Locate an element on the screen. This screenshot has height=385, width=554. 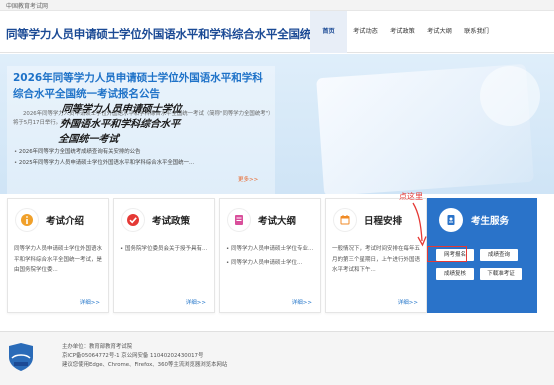
footer-line: 主办单位：教育部教育考试院 is located at coordinates (97, 347).